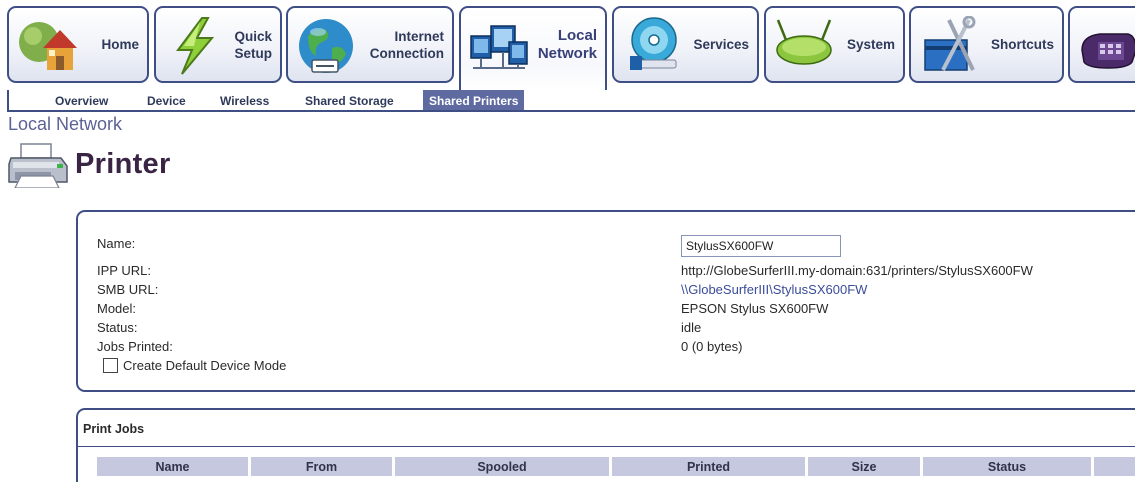 The height and width of the screenshot is (482, 1135). I want to click on column-header-printed: Printed, so click(708, 466).